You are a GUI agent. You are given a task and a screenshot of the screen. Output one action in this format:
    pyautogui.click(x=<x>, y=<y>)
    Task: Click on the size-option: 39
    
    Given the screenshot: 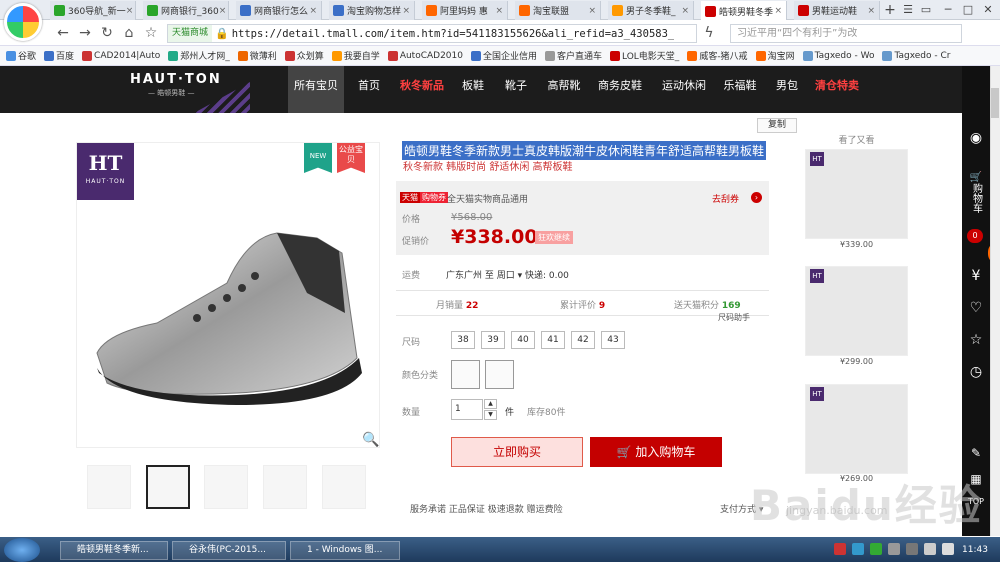 What is the action you would take?
    pyautogui.click(x=493, y=340)
    